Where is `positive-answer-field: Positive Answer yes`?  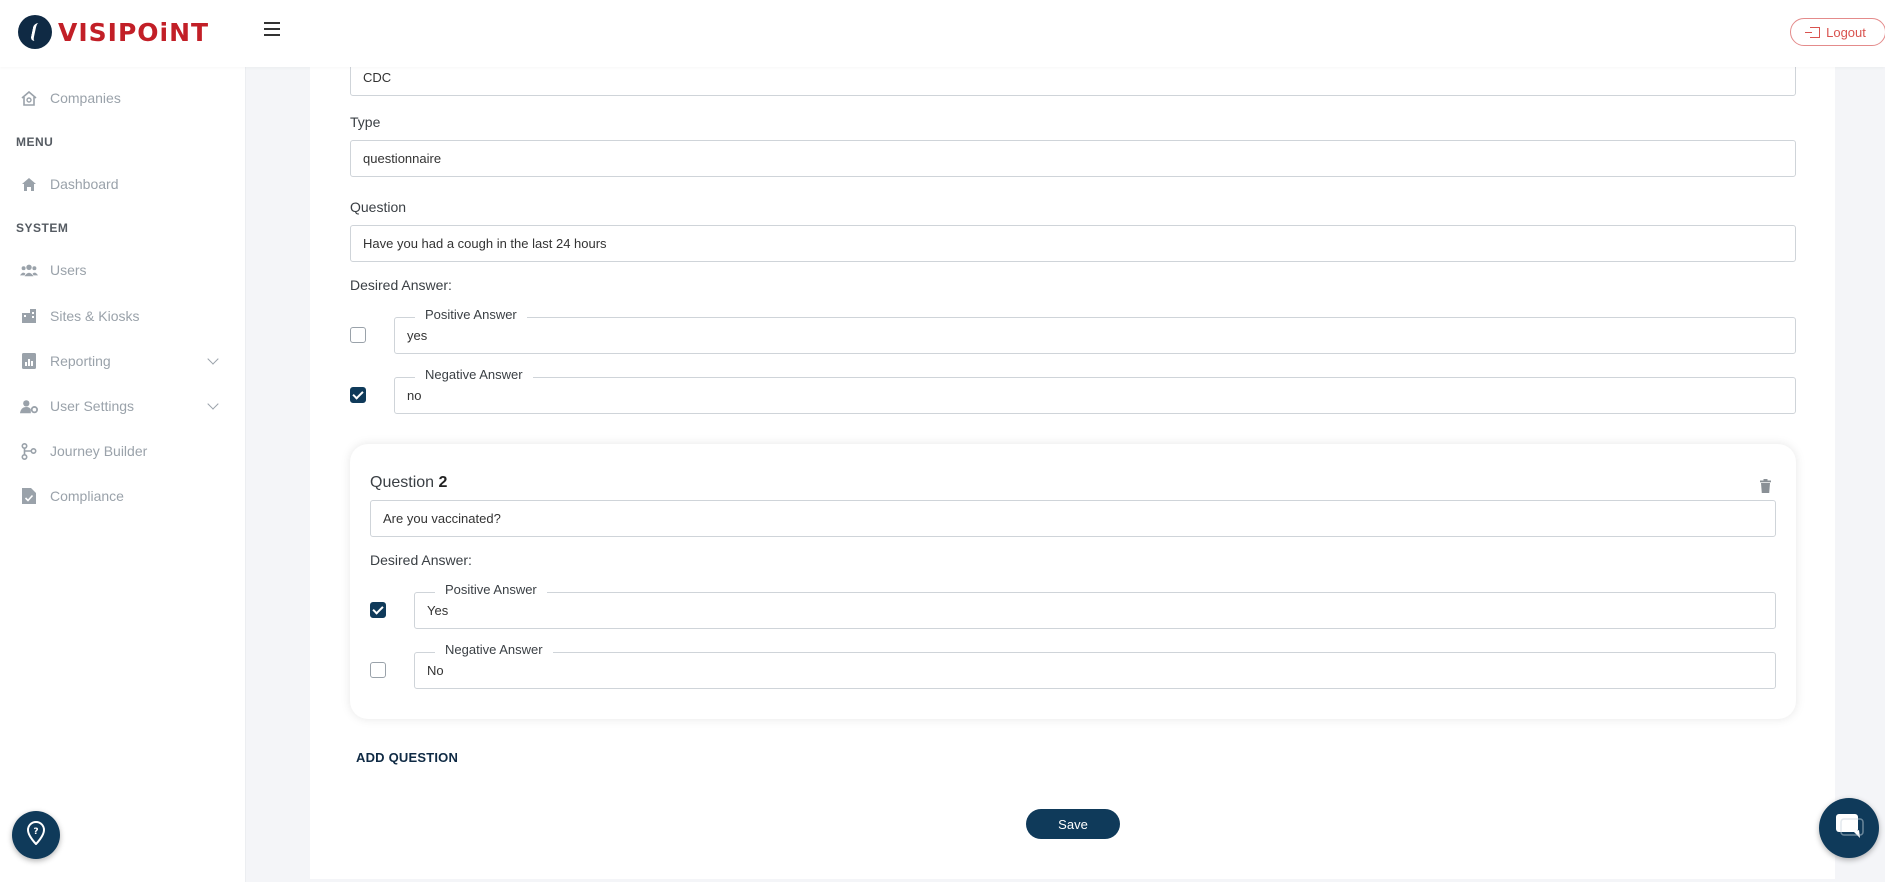 positive-answer-field: Positive Answer yes is located at coordinates (1095, 330).